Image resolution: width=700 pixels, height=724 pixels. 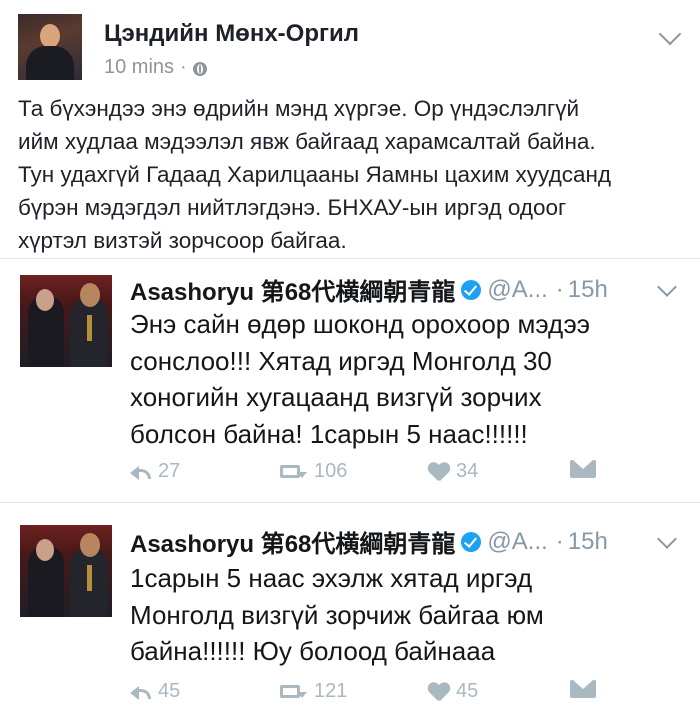 I want to click on like-count: 34, so click(x=467, y=471).